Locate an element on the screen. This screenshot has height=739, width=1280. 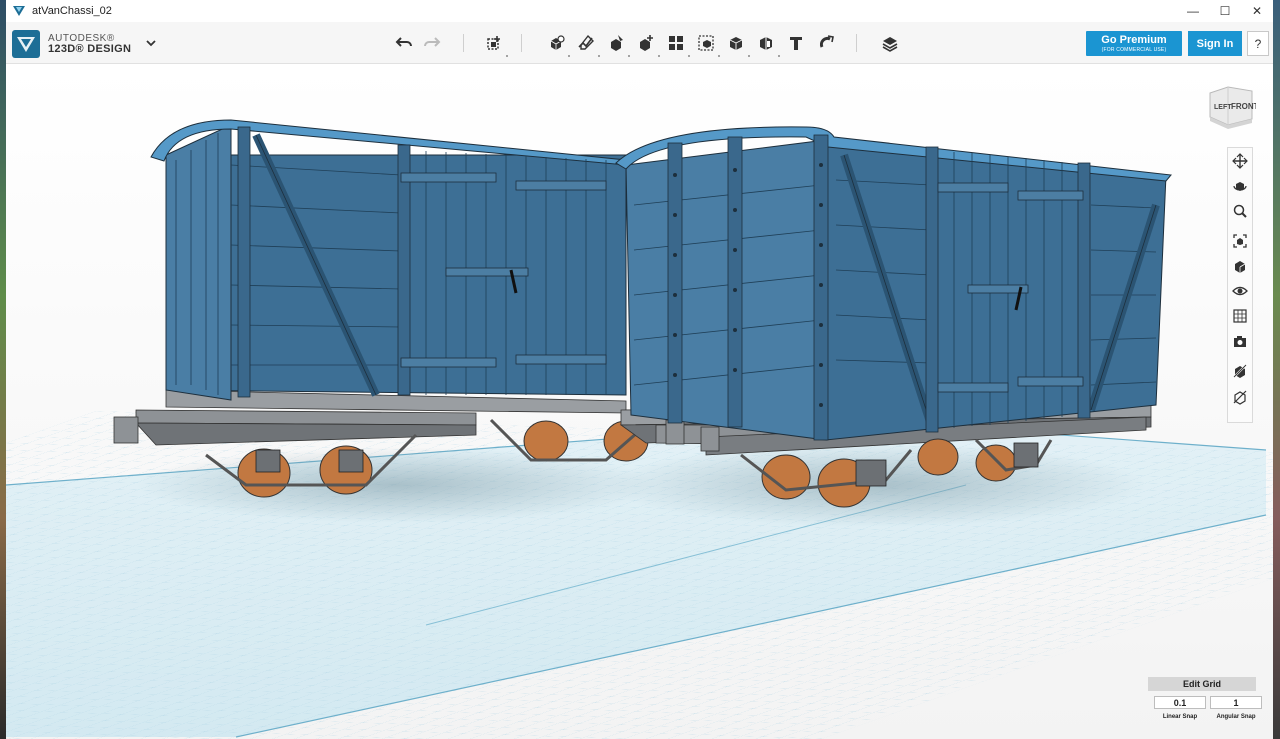
pan-icon is located at coordinates (1240, 161).